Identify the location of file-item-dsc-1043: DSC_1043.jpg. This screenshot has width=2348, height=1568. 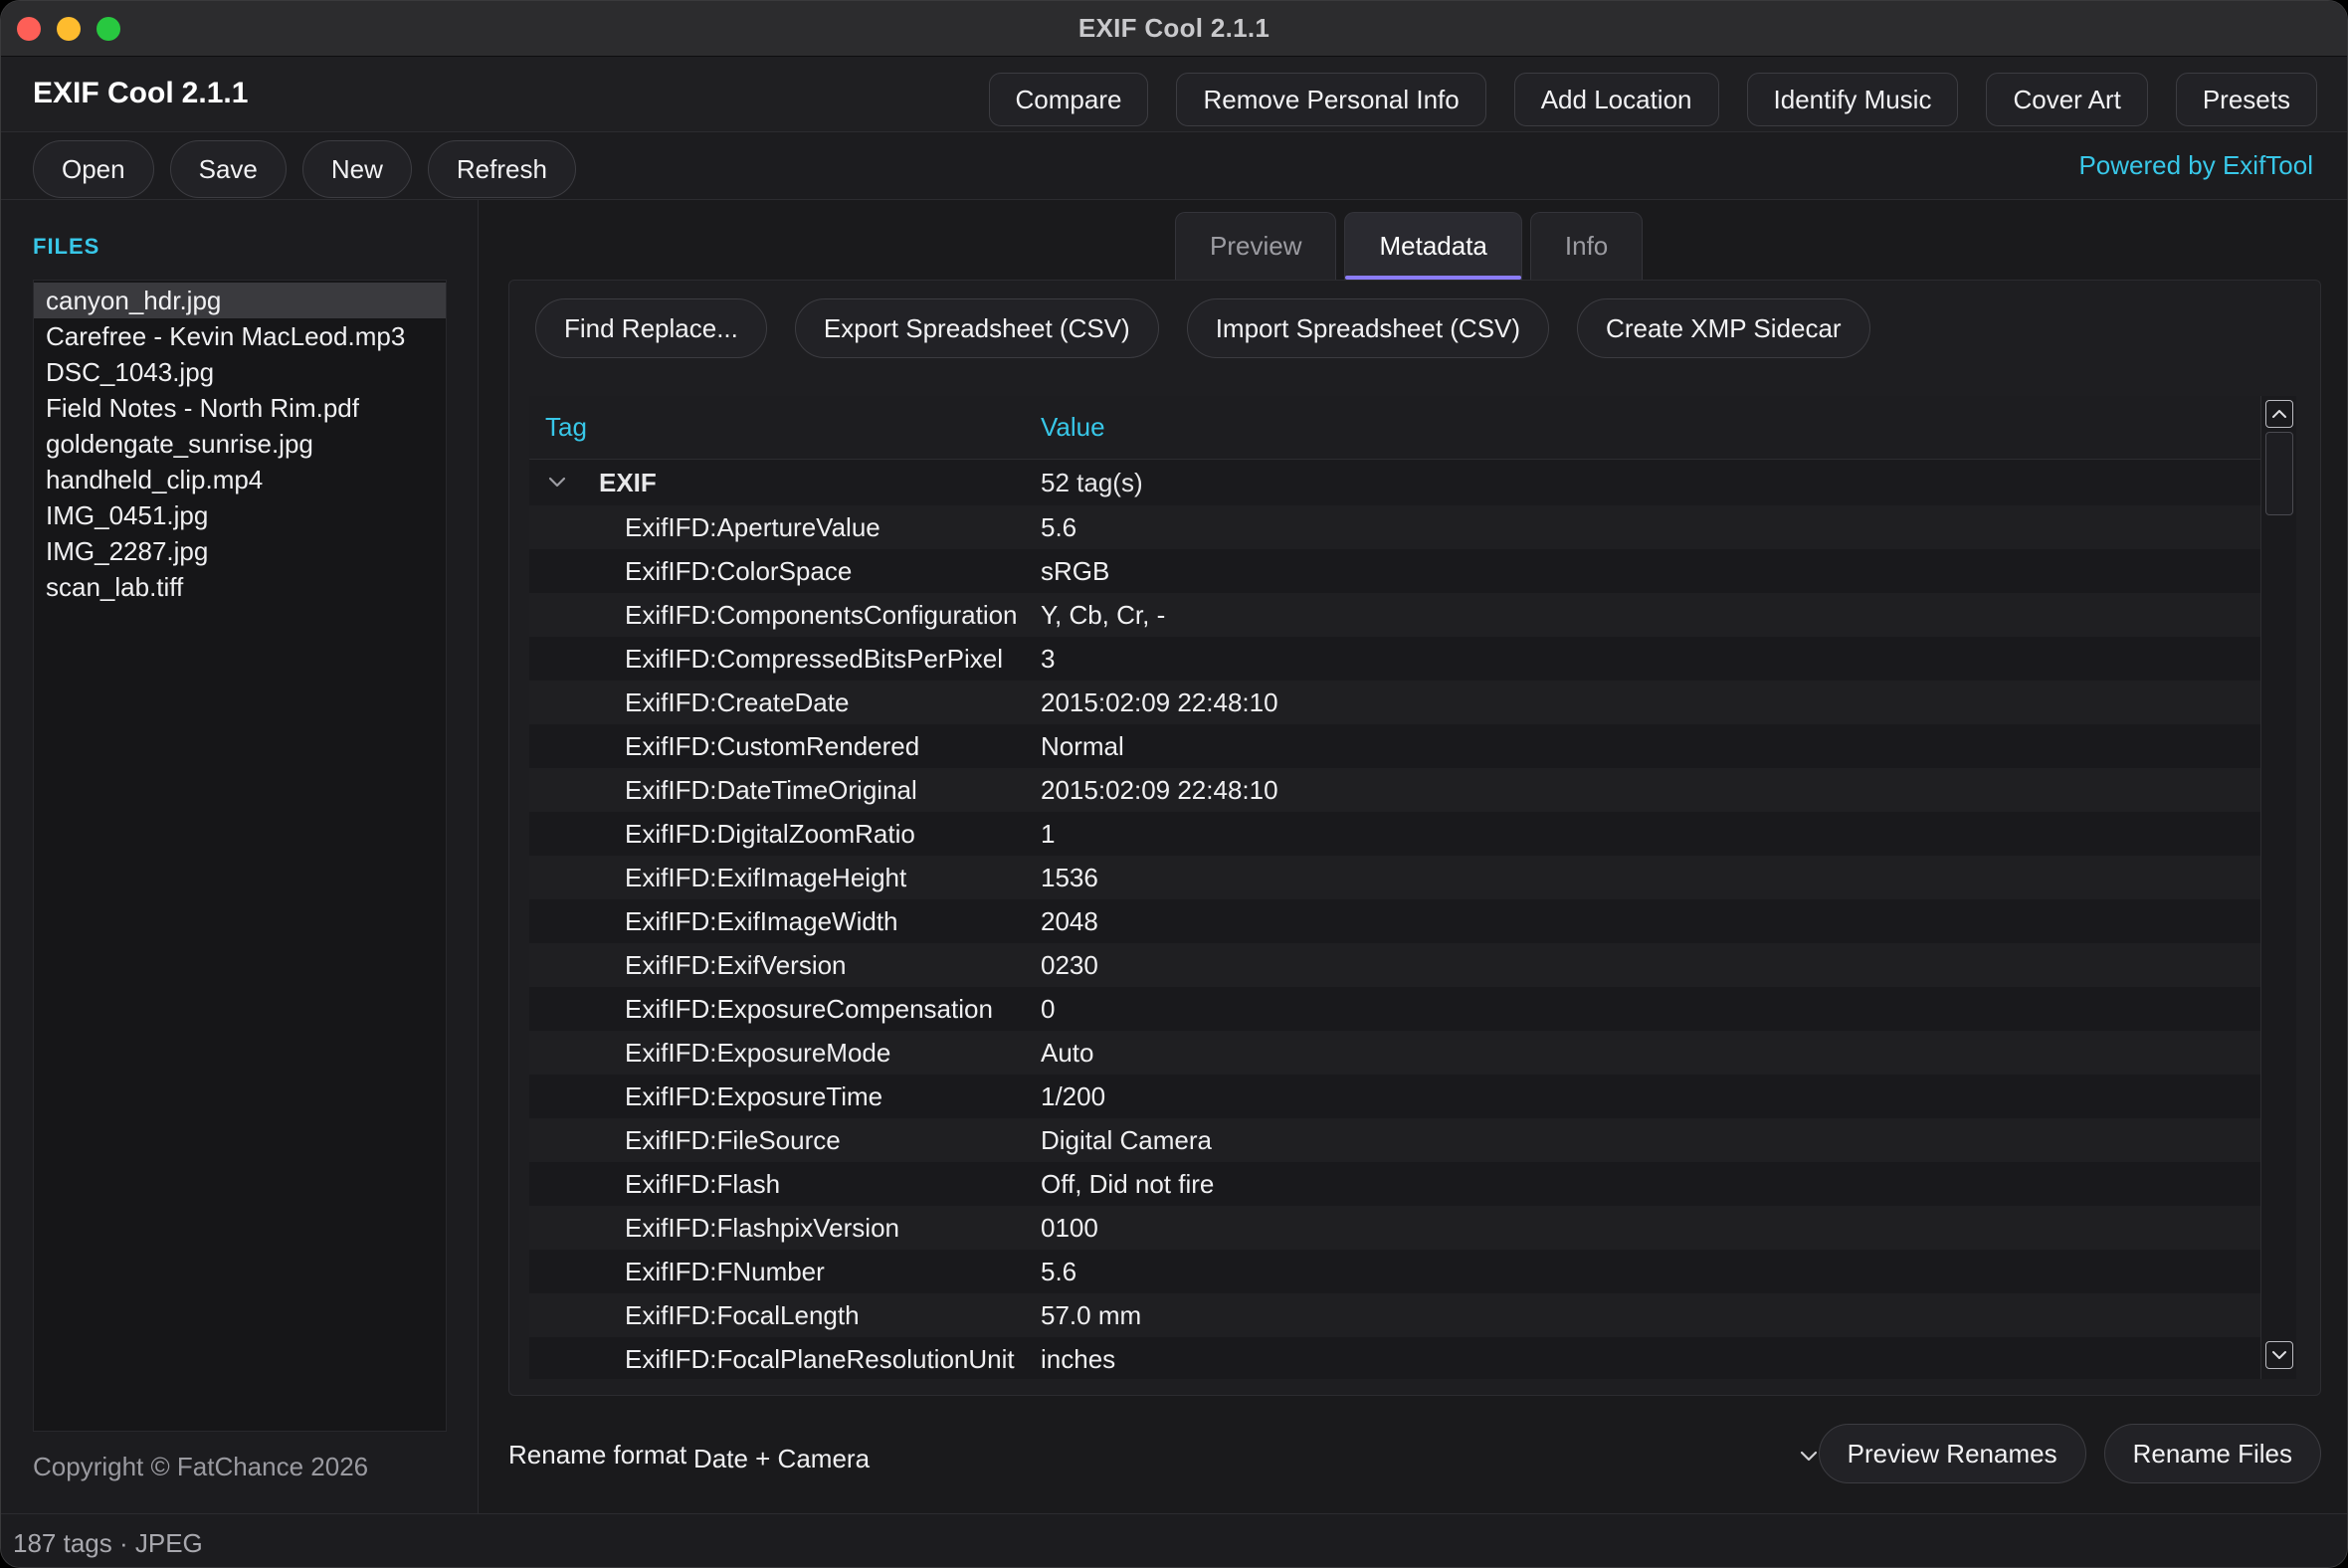
(240, 372).